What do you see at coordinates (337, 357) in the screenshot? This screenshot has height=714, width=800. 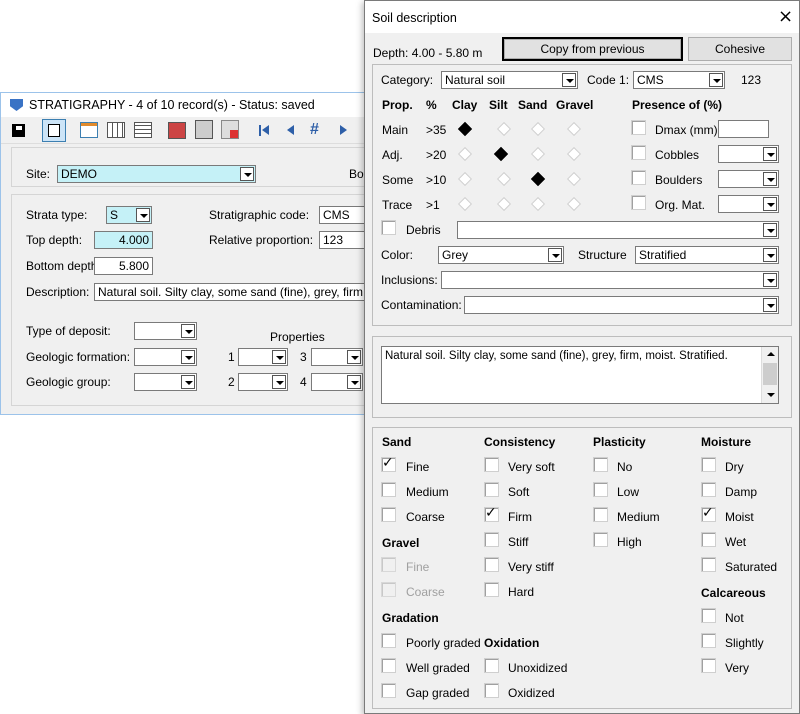 I see `prop3-select` at bounding box center [337, 357].